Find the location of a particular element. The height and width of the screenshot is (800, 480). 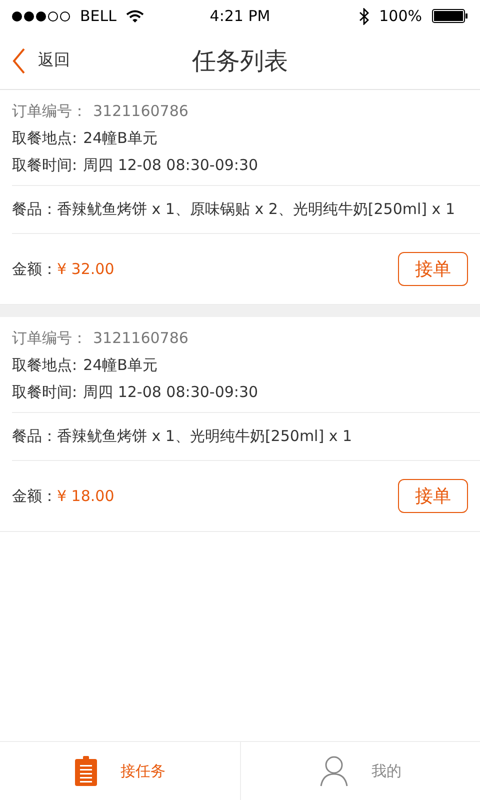

tab-item: 我的 is located at coordinates (360, 771).